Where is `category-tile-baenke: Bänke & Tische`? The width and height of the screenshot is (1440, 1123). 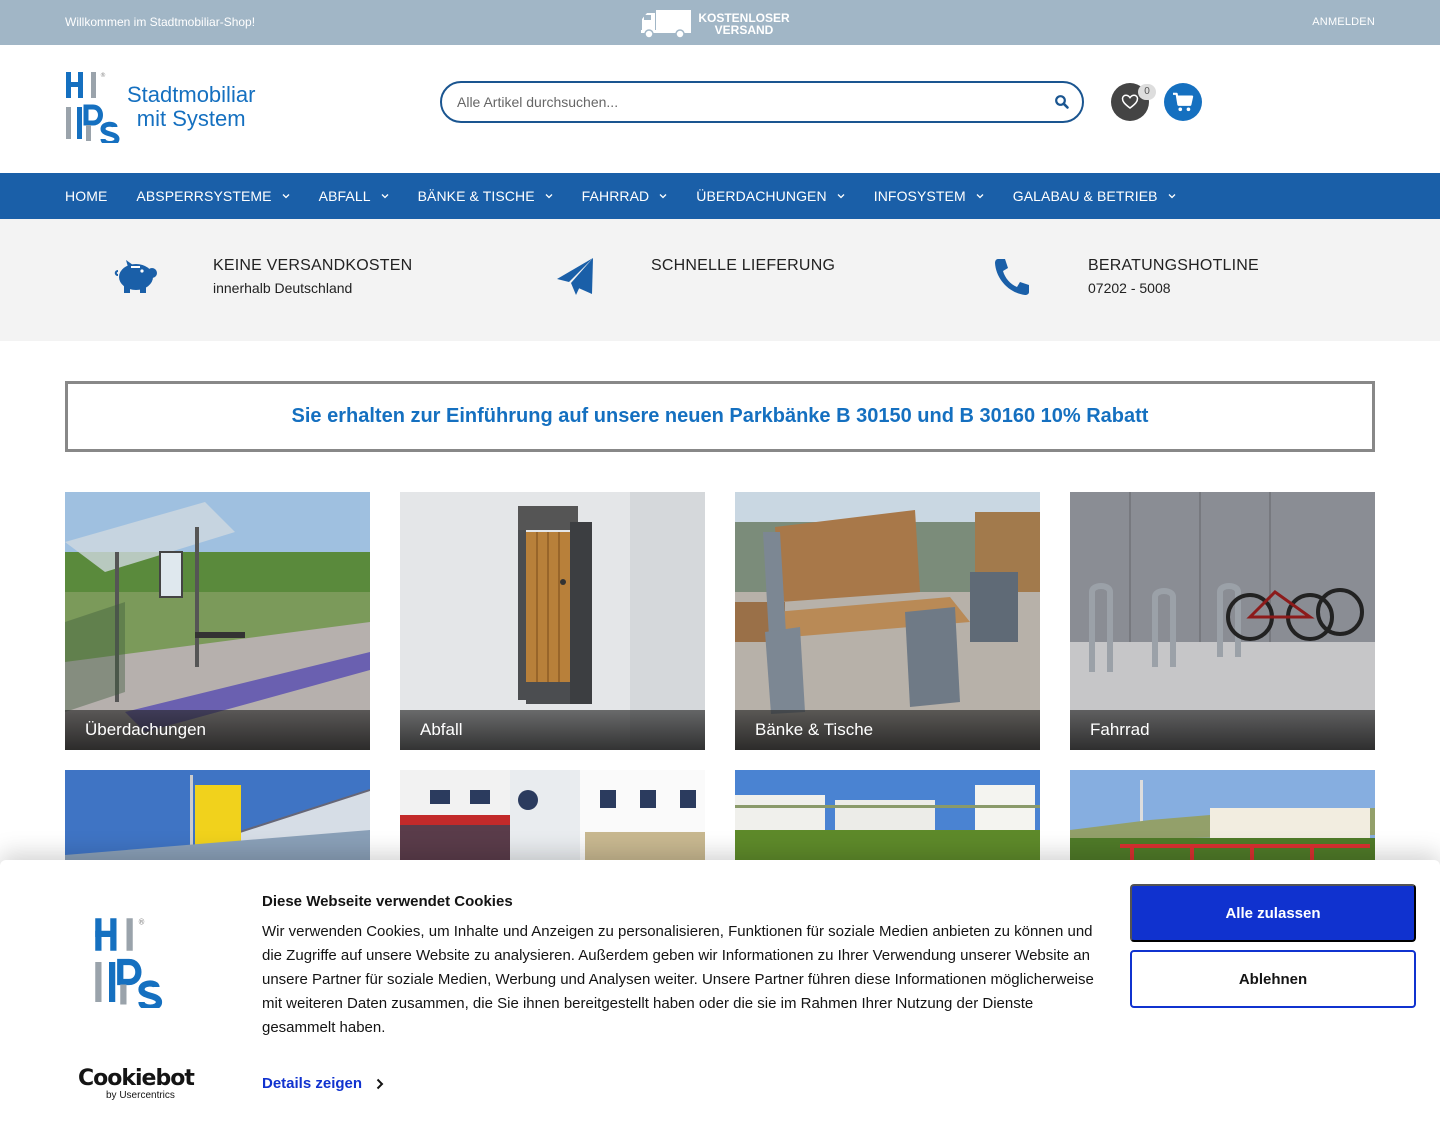 category-tile-baenke: Bänke & Tische is located at coordinates (887, 621).